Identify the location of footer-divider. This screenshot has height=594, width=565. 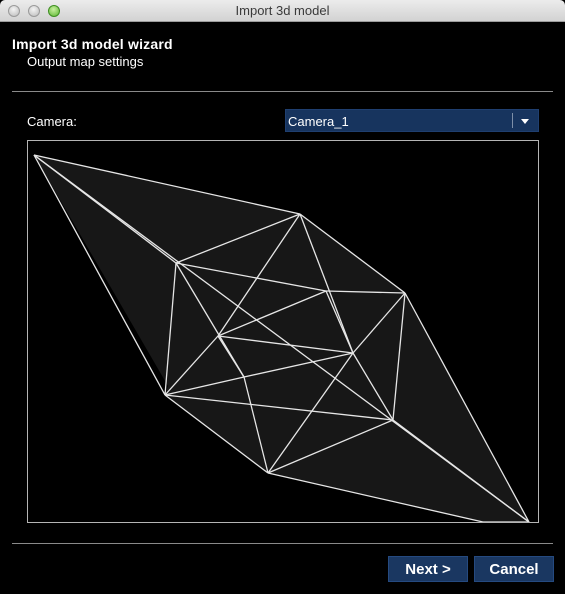
(282, 543).